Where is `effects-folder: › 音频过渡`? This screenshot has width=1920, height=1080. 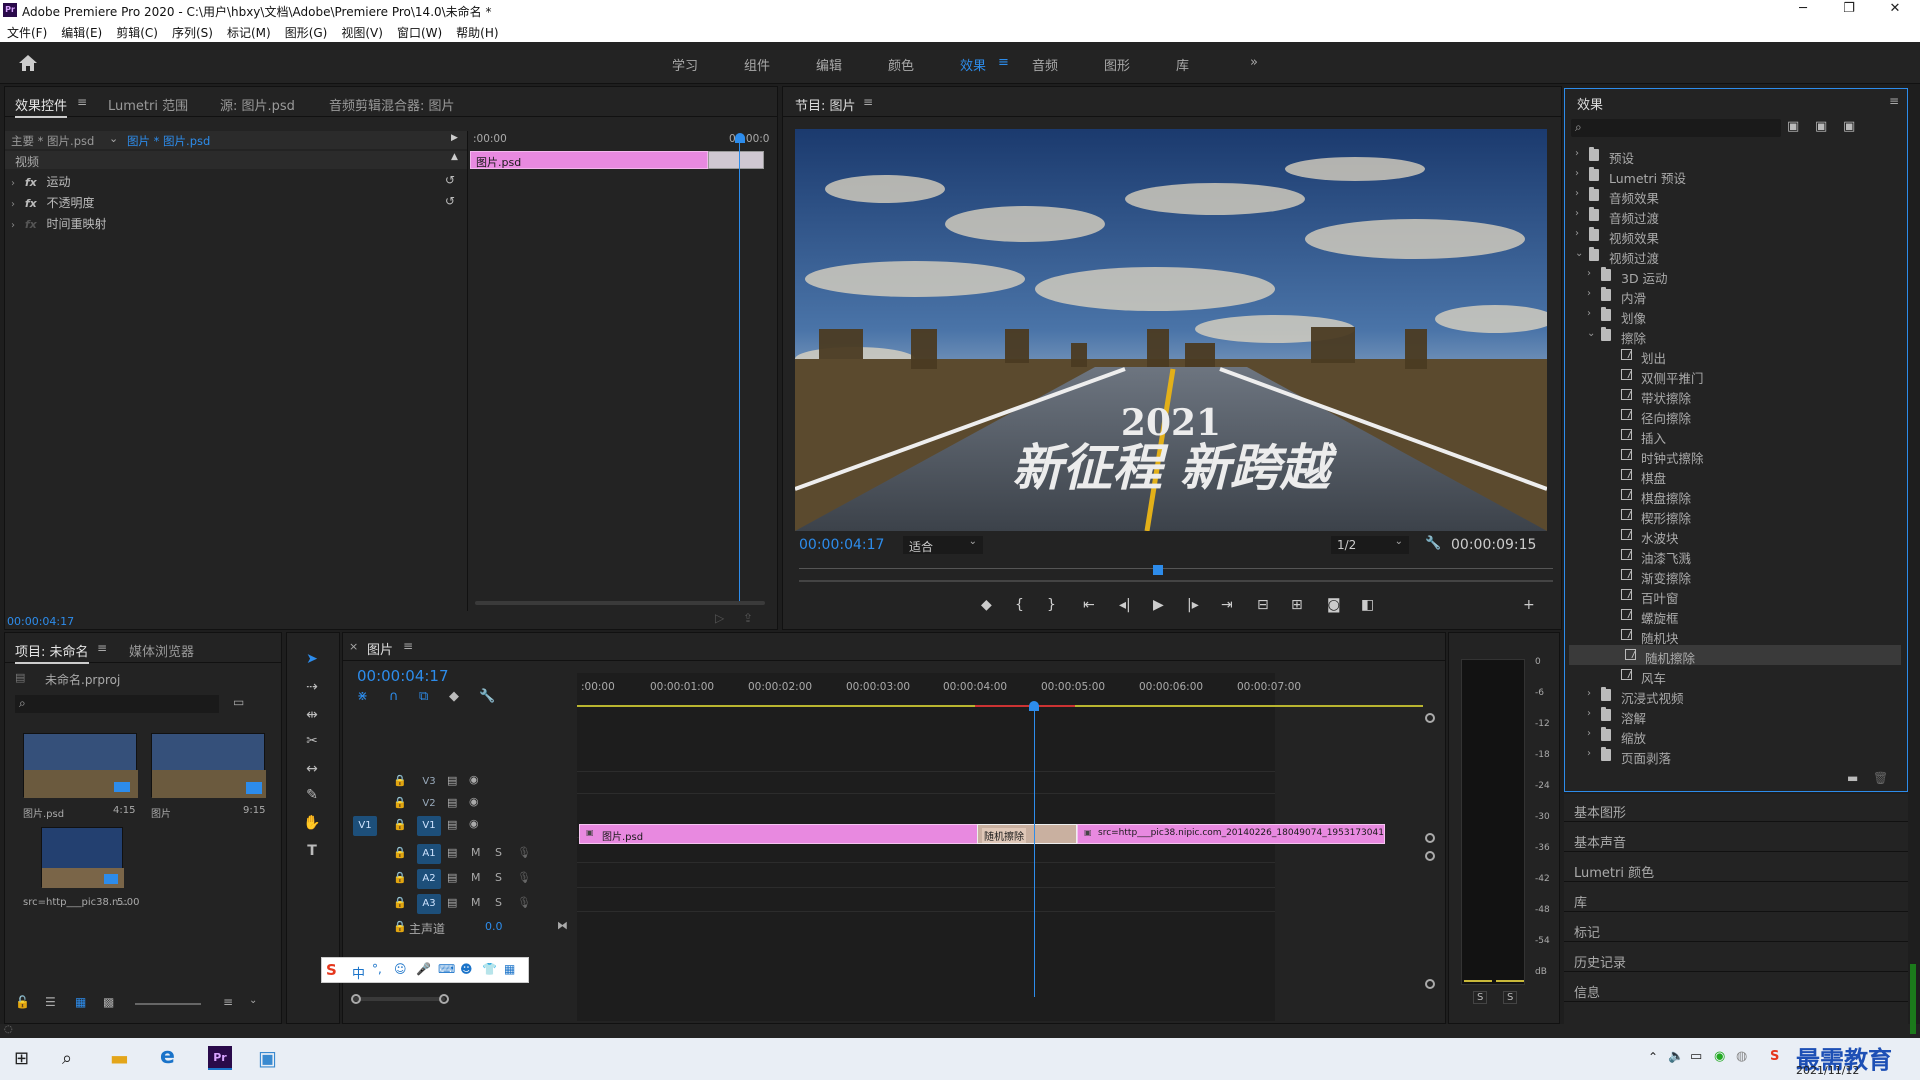
effects-folder: › 音频过渡 is located at coordinates (1735, 215).